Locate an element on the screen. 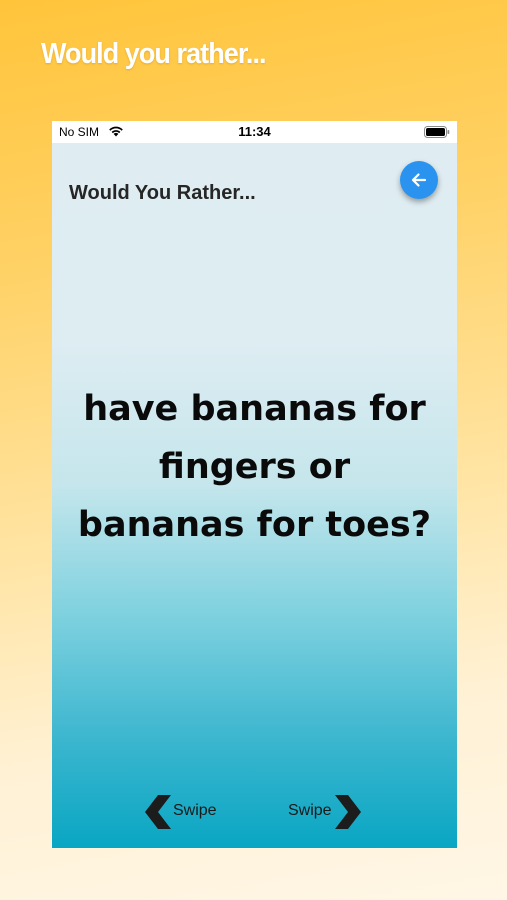  chevron-left-icon is located at coordinates (158, 812).